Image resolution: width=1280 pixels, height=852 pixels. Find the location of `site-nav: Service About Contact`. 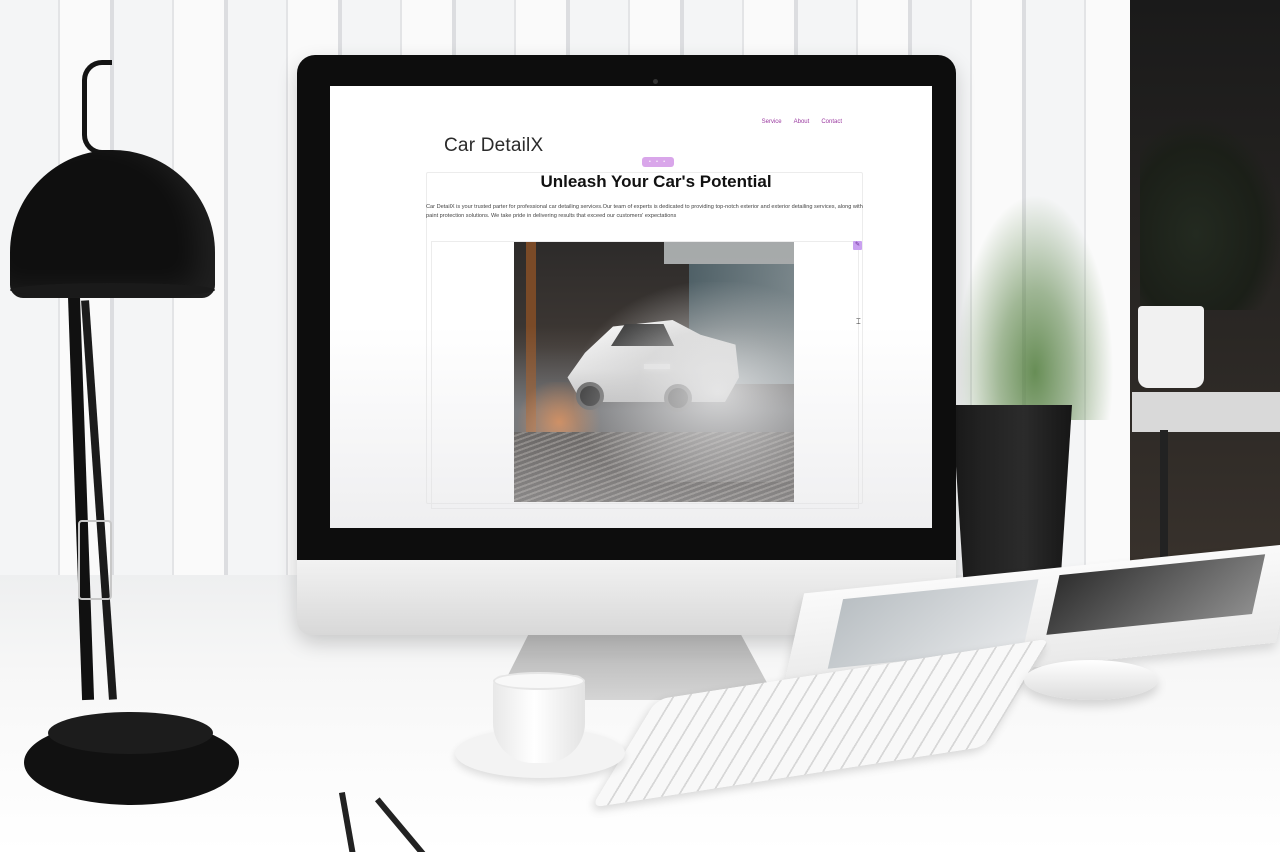

site-nav: Service About Contact is located at coordinates (802, 122).